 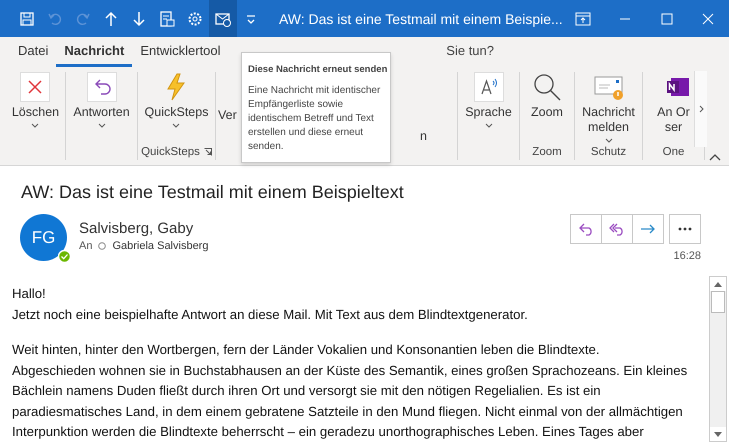 What do you see at coordinates (715, 157) in the screenshot?
I see `collapse-icon` at bounding box center [715, 157].